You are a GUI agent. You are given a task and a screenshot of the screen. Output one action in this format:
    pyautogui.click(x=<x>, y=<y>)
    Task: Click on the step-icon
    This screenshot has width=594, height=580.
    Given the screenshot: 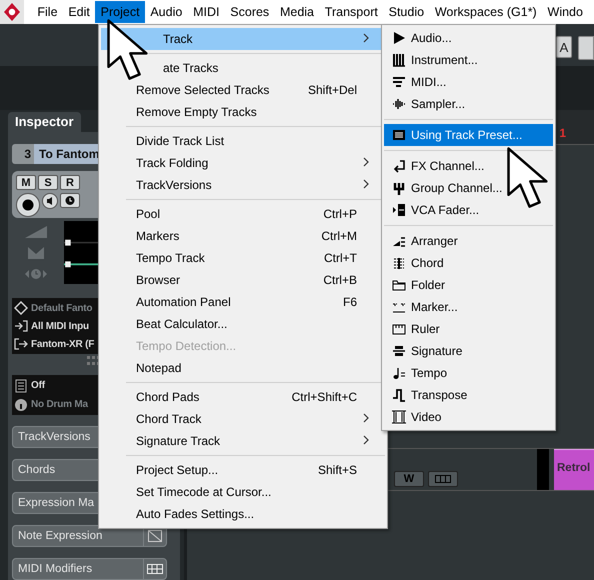 What is the action you would take?
    pyautogui.click(x=399, y=395)
    